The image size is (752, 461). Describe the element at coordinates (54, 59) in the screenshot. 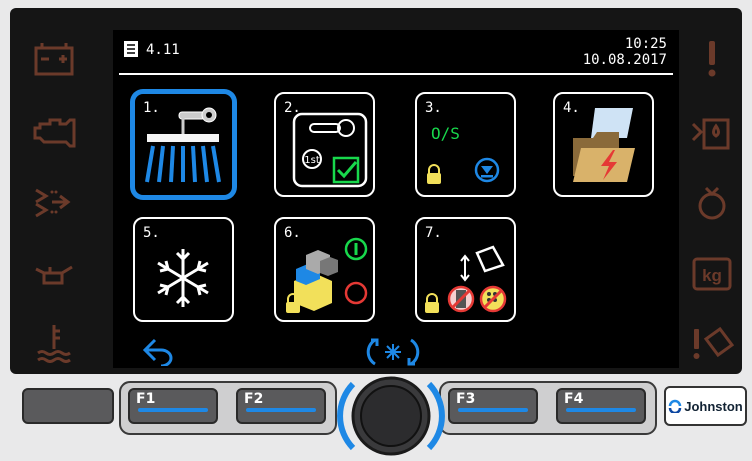

I see `battery-icon` at that location.